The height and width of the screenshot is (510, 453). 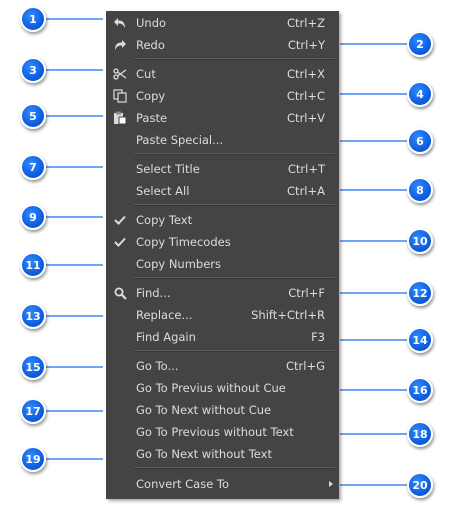 I want to click on callout-badge-5: 5, so click(x=33, y=116).